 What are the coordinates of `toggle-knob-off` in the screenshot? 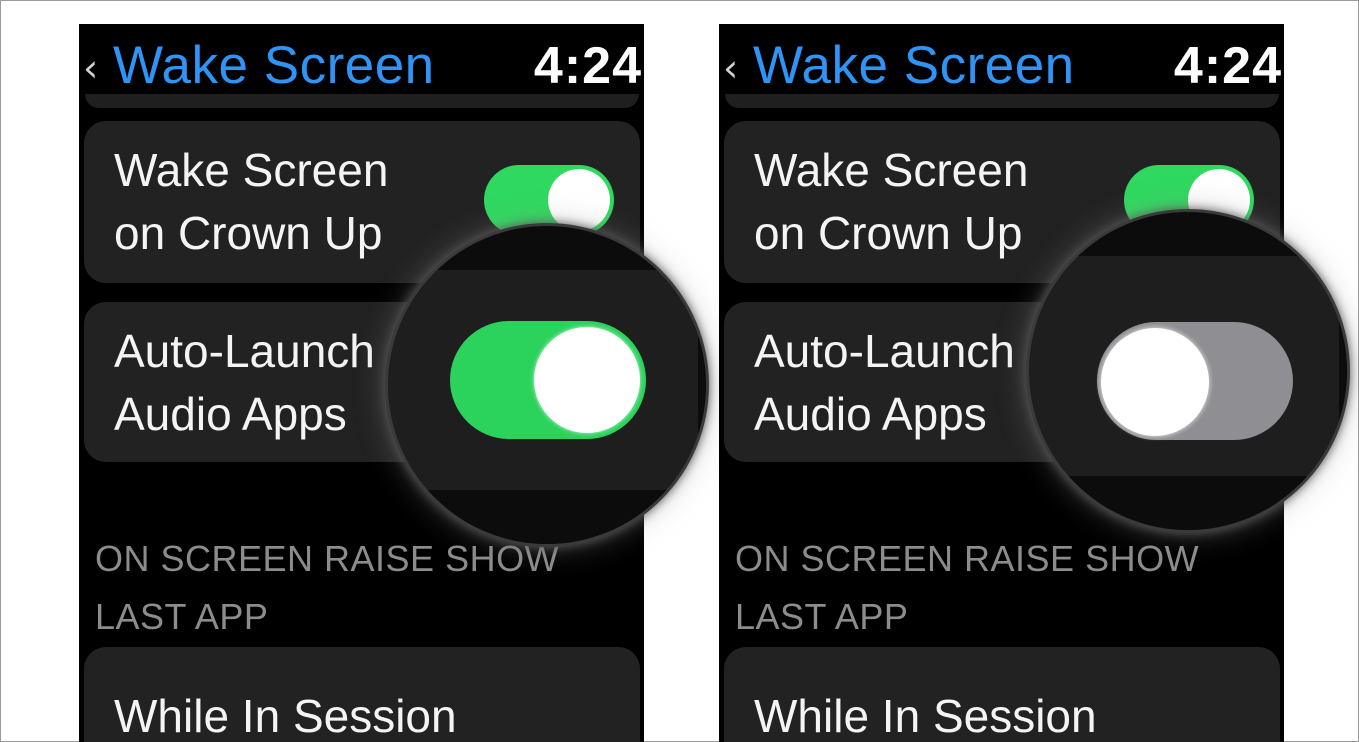 It's located at (1155, 382).